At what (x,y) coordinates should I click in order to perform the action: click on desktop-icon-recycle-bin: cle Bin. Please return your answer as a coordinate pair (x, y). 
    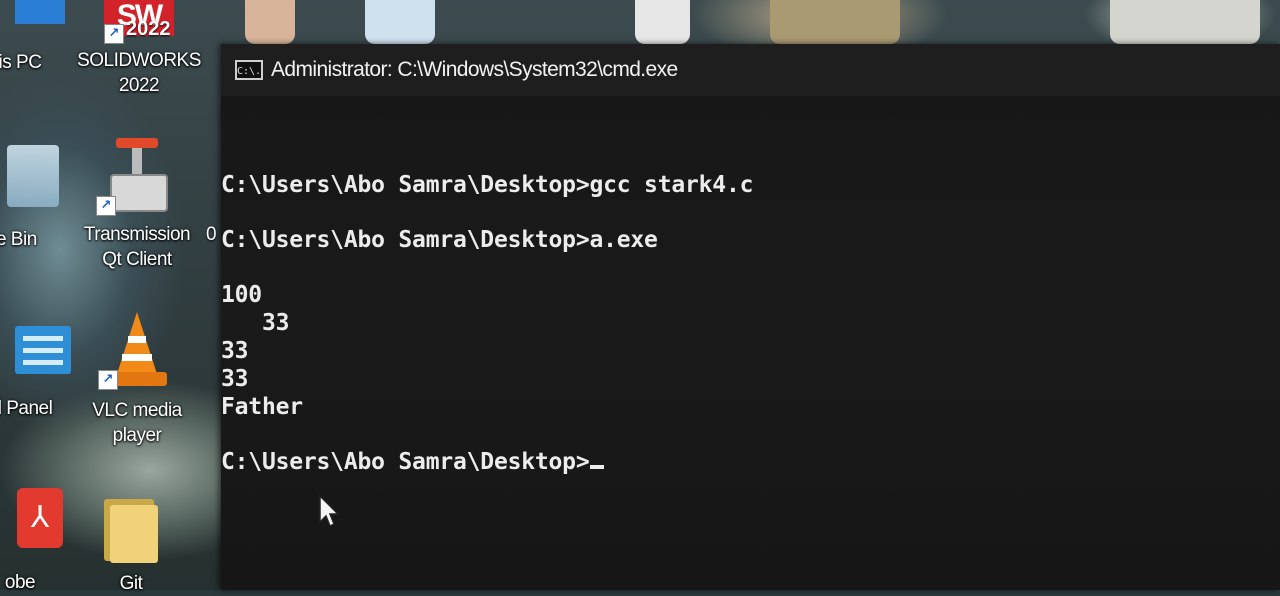
    Looking at the image, I should click on (37, 198).